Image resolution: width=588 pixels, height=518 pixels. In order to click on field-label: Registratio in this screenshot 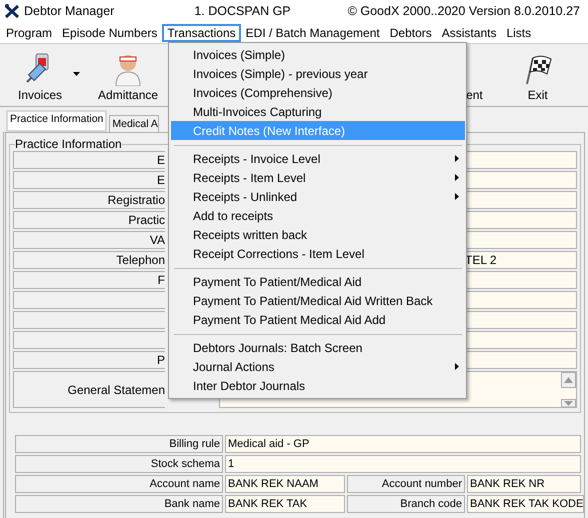, I will do `click(89, 200)`.